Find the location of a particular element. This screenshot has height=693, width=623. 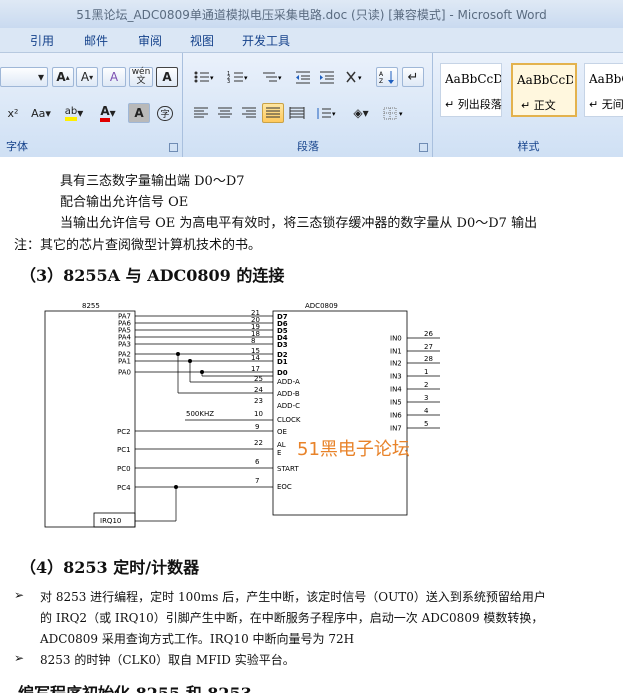

tab-view: 视图 is located at coordinates (202, 40).